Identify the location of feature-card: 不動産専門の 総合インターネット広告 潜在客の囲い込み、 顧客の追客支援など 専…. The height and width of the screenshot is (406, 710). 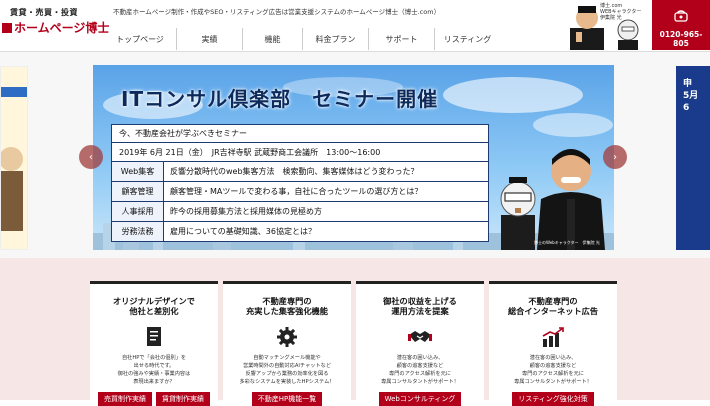
(553, 343).